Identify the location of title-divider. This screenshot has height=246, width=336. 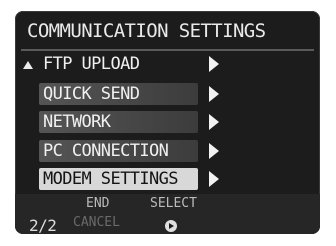
(167, 50).